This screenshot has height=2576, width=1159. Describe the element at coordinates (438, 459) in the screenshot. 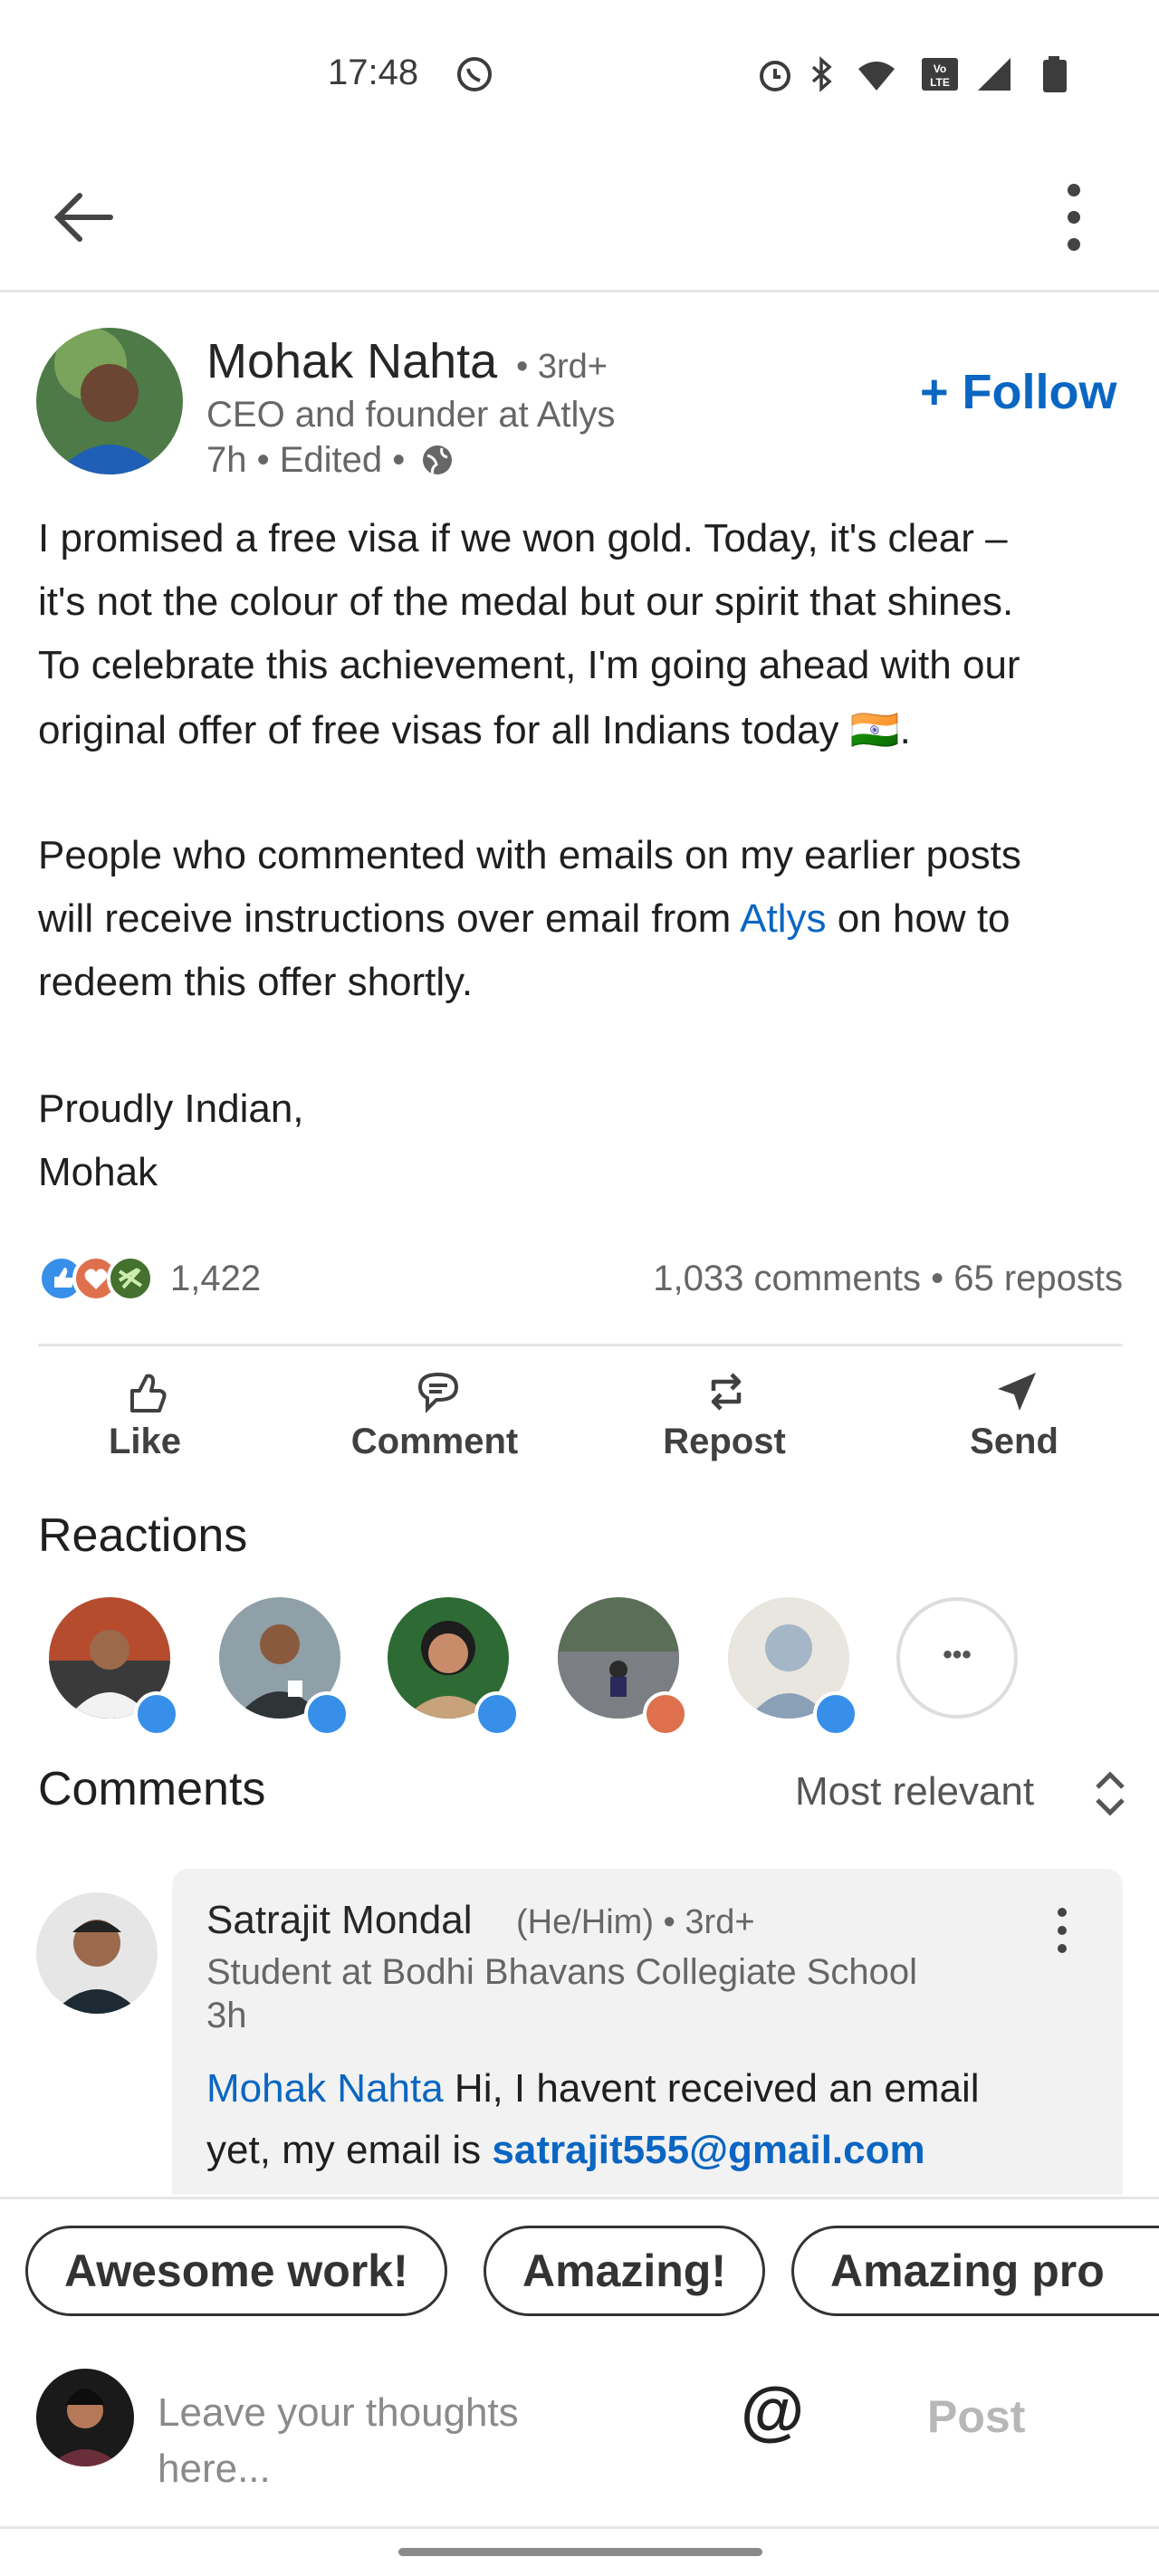

I see `globe-icon` at that location.